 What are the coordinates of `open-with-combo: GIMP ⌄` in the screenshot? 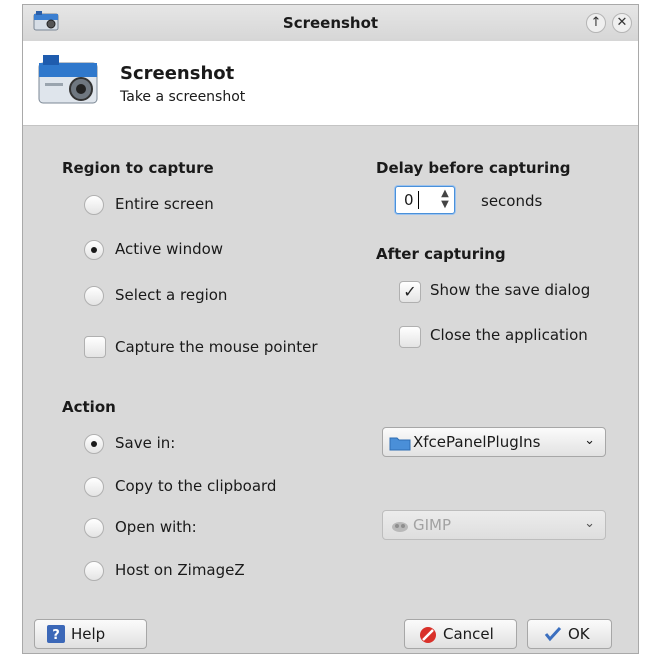 It's located at (494, 525).